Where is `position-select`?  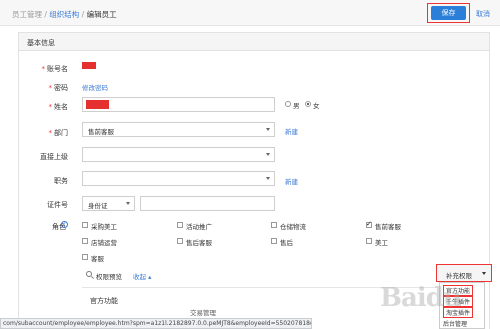 position-select is located at coordinates (178, 178).